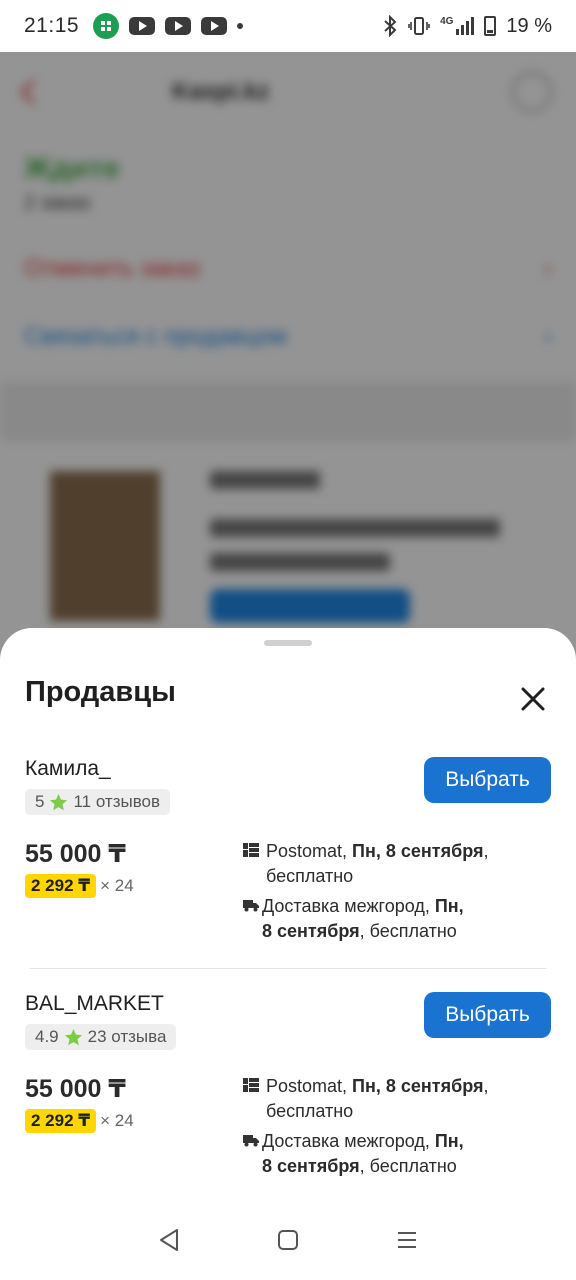 Image resolution: width=576 pixels, height=1280 pixels. I want to click on battery-percent: 19 %, so click(529, 25).